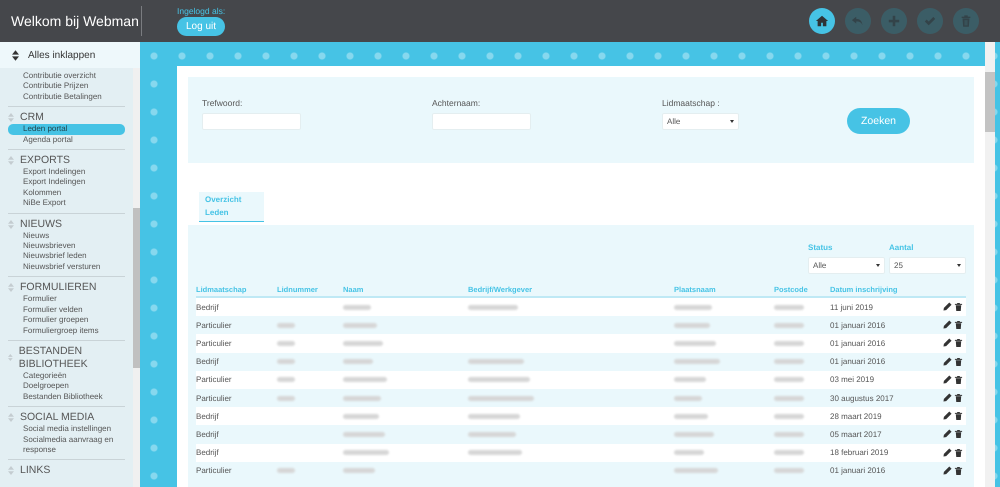 The width and height of the screenshot is (1000, 487). Describe the element at coordinates (66, 445) in the screenshot. I see `sidebar-item: Socialmedia aanvraag en response` at that location.